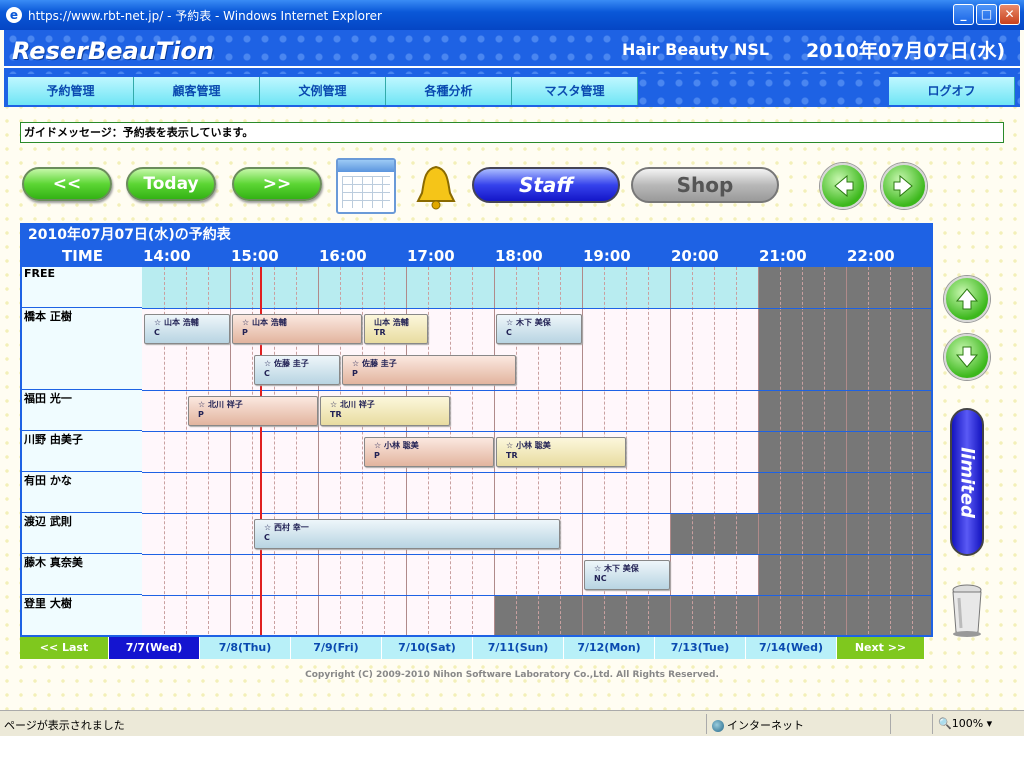 This screenshot has height=768, width=1024. I want to click on scroll-down-button, so click(967, 357).